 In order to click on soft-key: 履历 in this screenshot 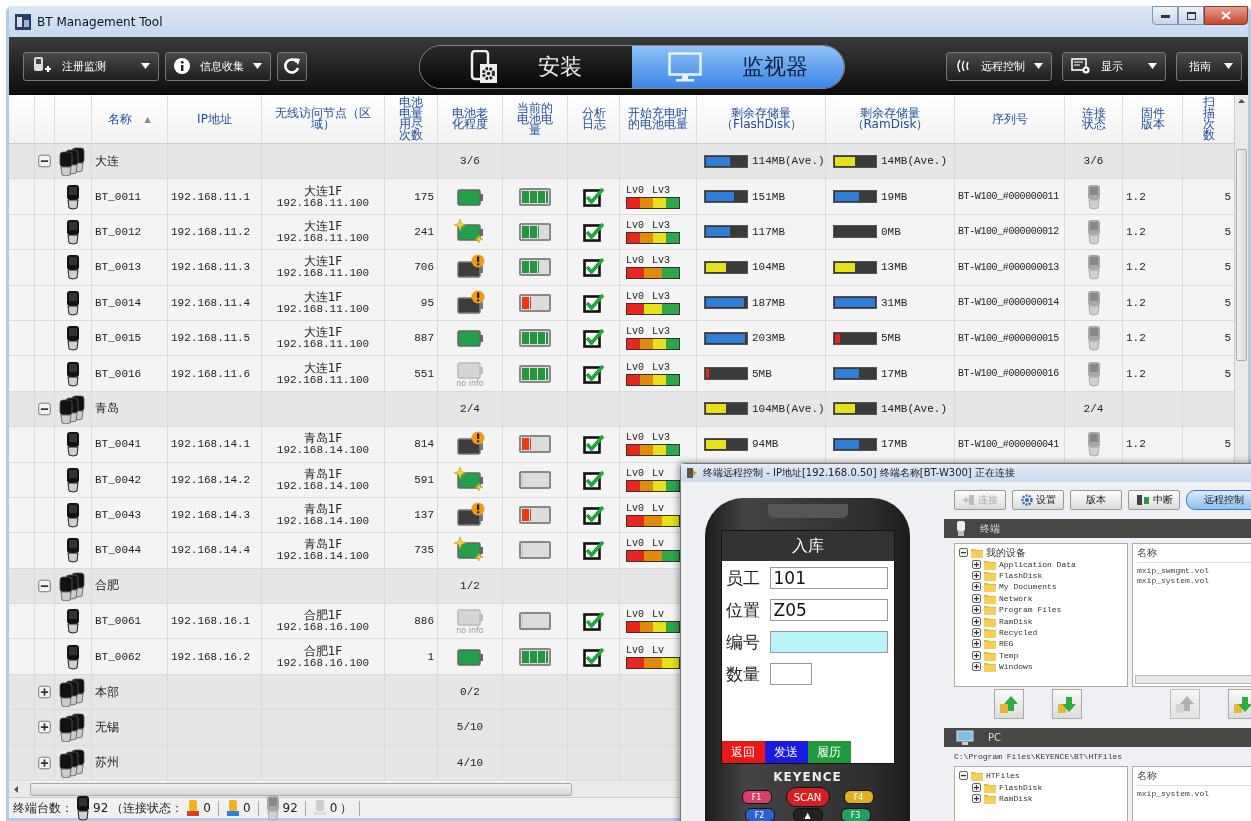, I will do `click(829, 752)`.